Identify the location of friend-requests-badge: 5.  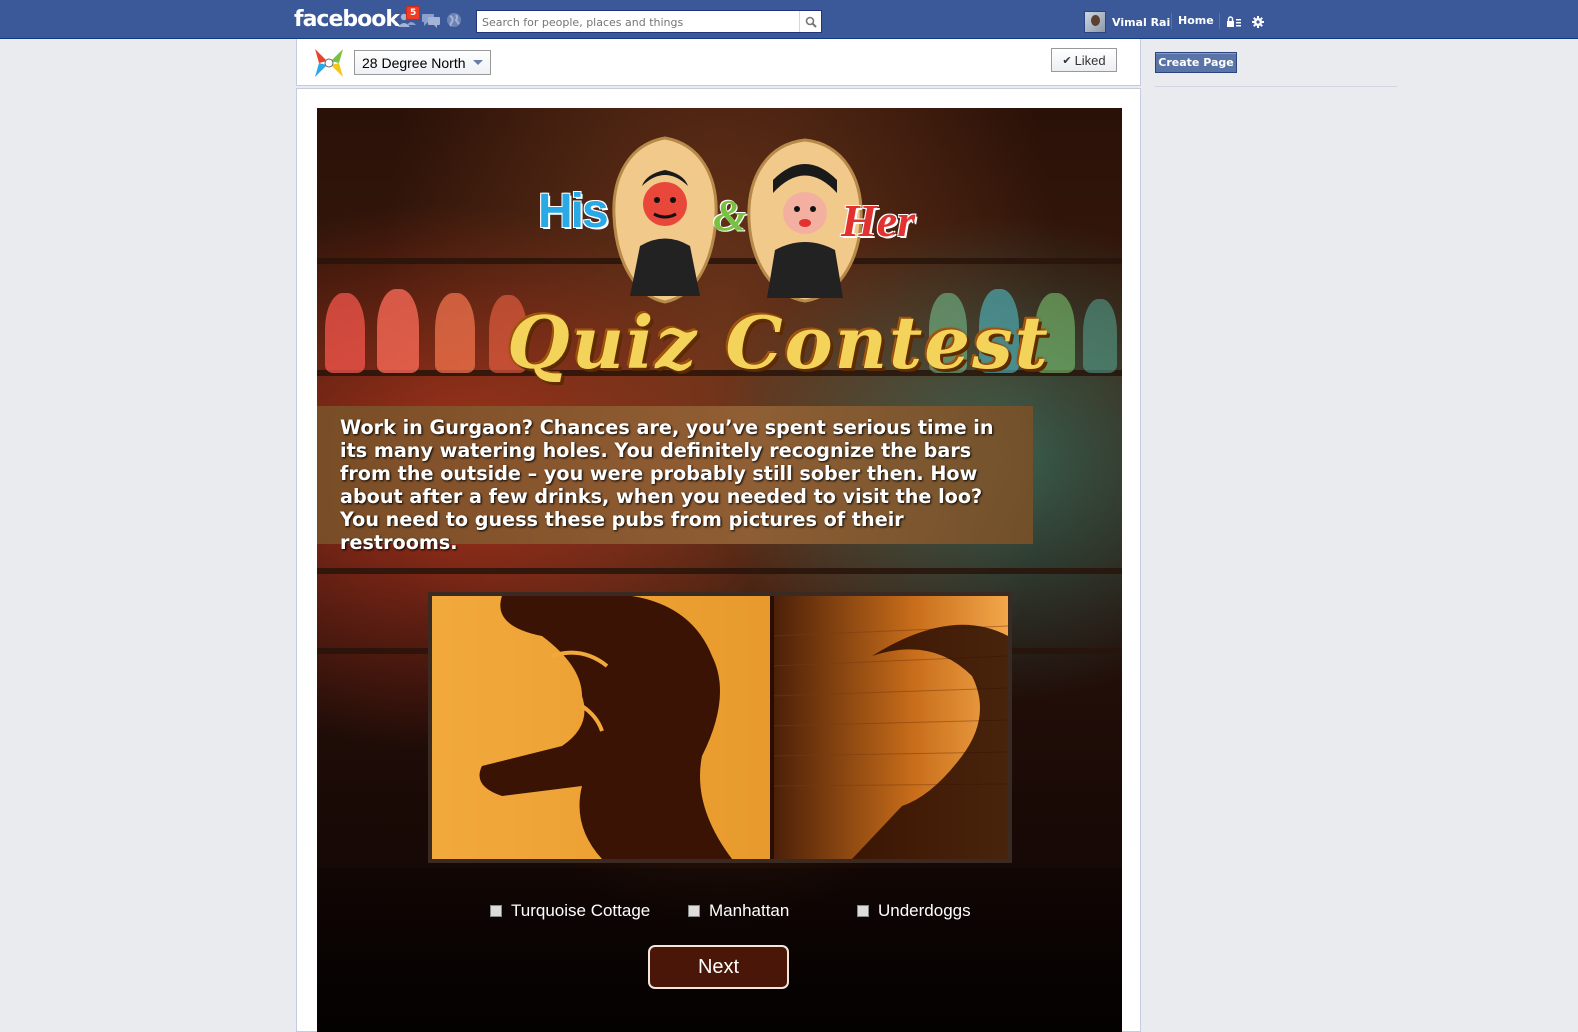
(413, 13).